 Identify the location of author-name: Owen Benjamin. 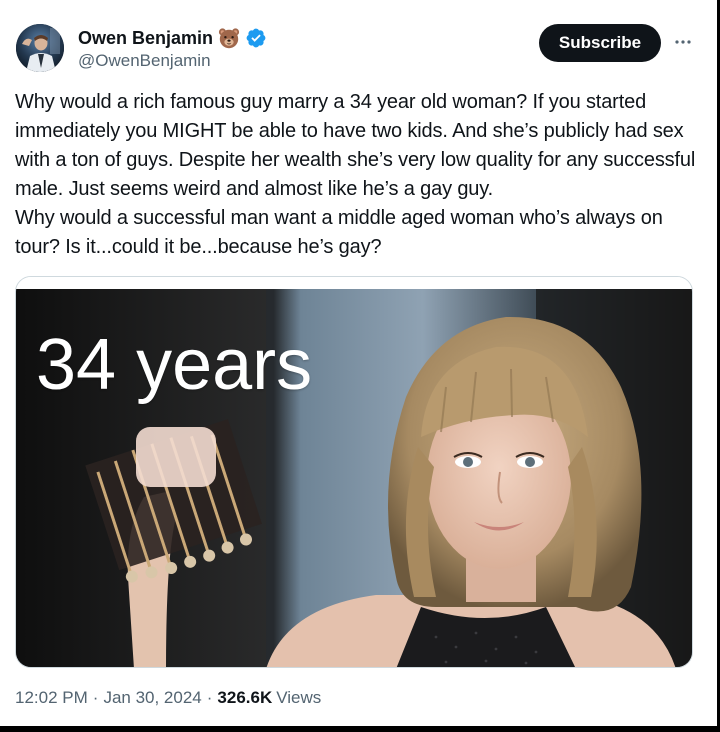
(145, 38).